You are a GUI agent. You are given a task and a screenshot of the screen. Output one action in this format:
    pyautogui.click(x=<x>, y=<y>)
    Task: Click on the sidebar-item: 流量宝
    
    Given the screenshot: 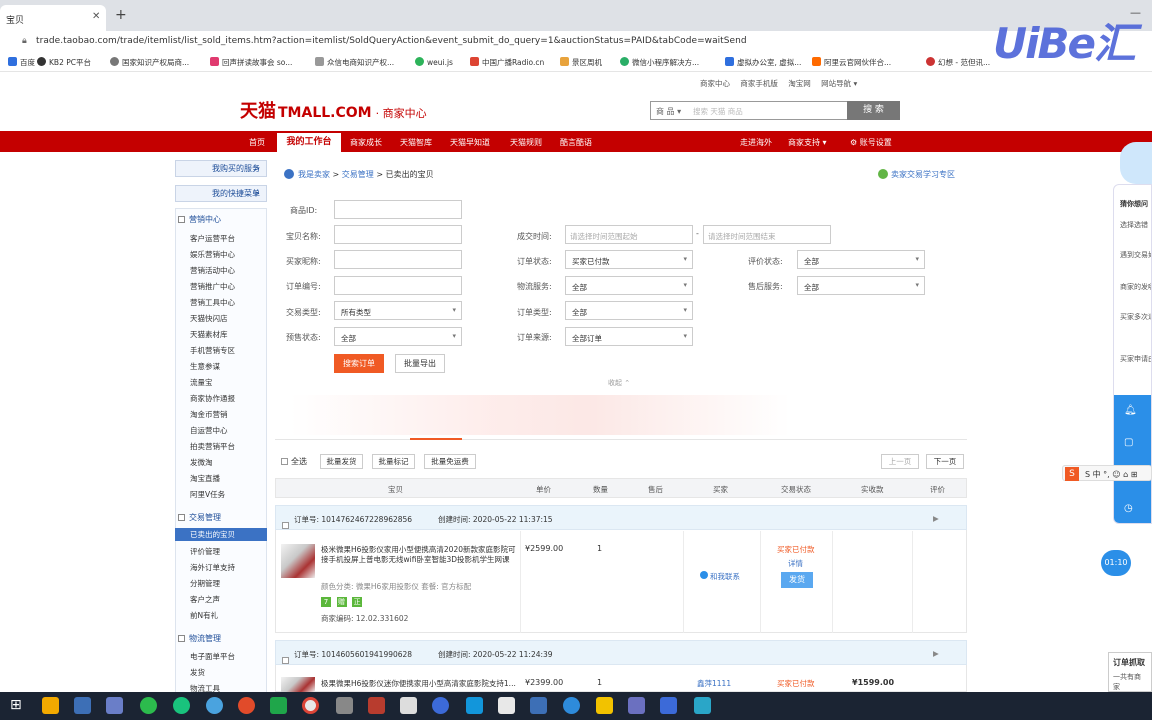 What is the action you would take?
    pyautogui.click(x=201, y=382)
    